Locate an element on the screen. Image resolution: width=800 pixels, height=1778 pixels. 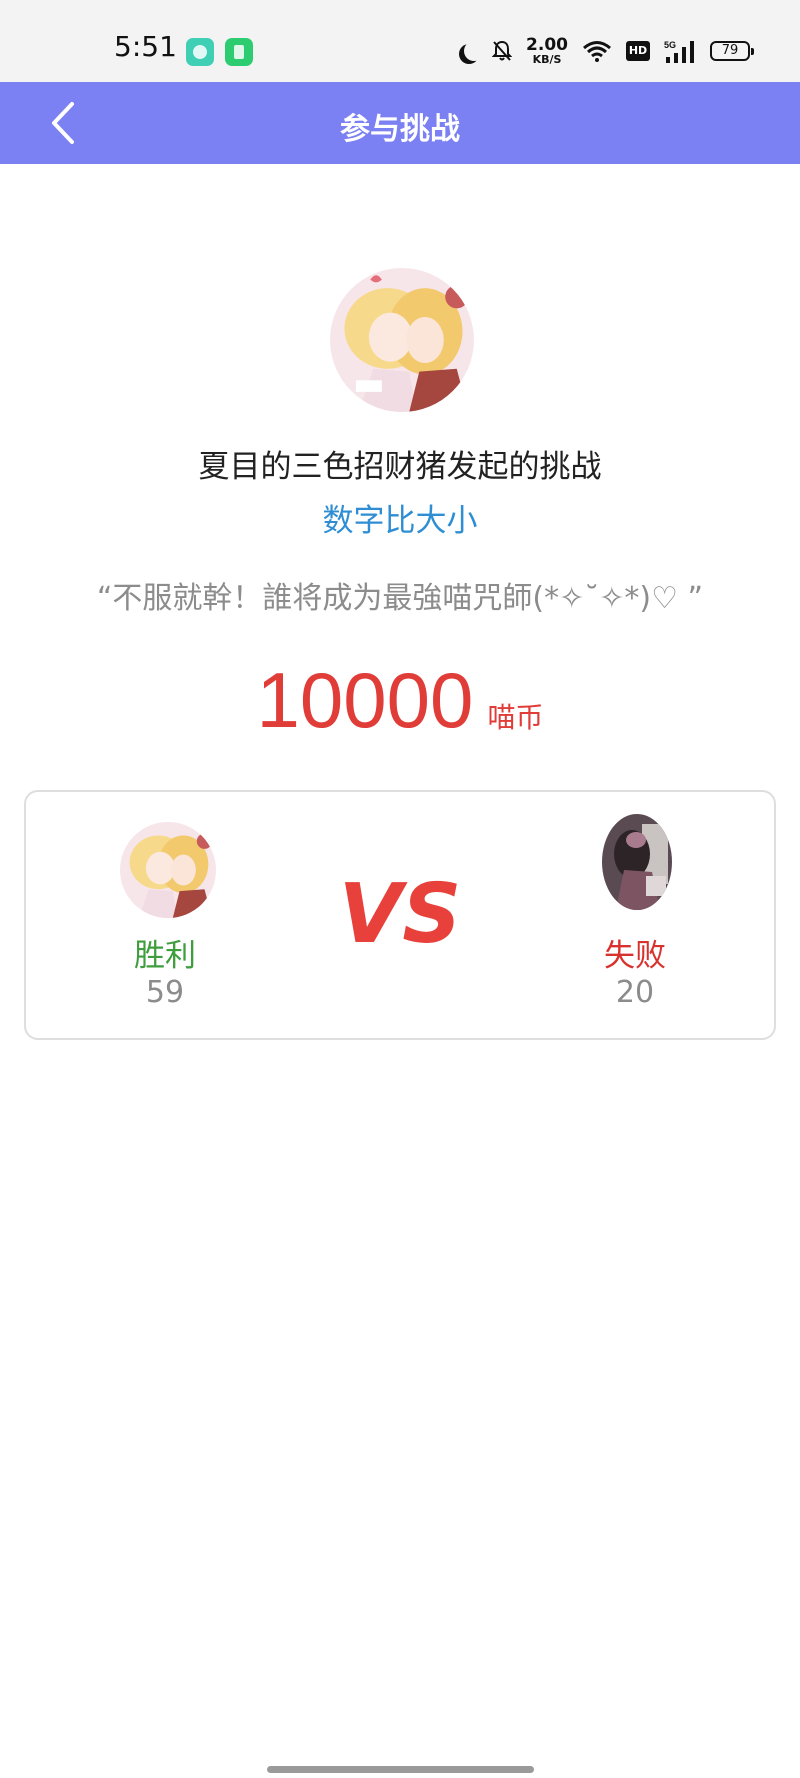
wifi-icon is located at coordinates (597, 51).